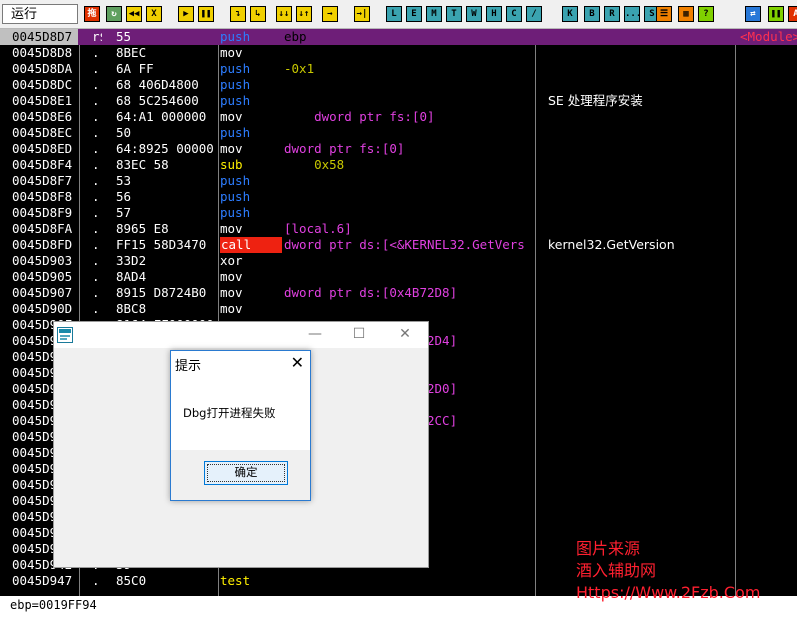 This screenshot has width=797, height=622. What do you see at coordinates (42, 196) in the screenshot?
I see `row-address: 0045D8F8` at bounding box center [42, 196].